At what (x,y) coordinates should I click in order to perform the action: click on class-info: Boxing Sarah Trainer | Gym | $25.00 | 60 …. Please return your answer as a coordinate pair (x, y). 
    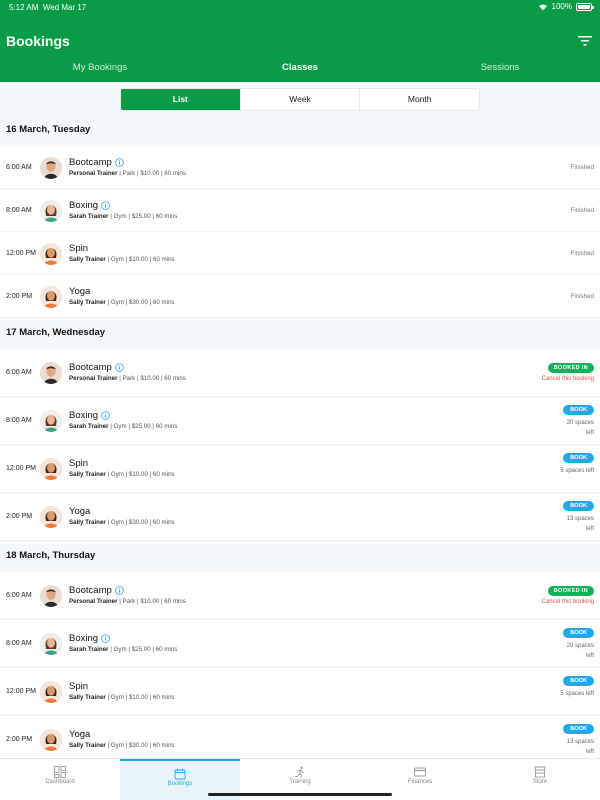
    Looking at the image, I should click on (123, 210).